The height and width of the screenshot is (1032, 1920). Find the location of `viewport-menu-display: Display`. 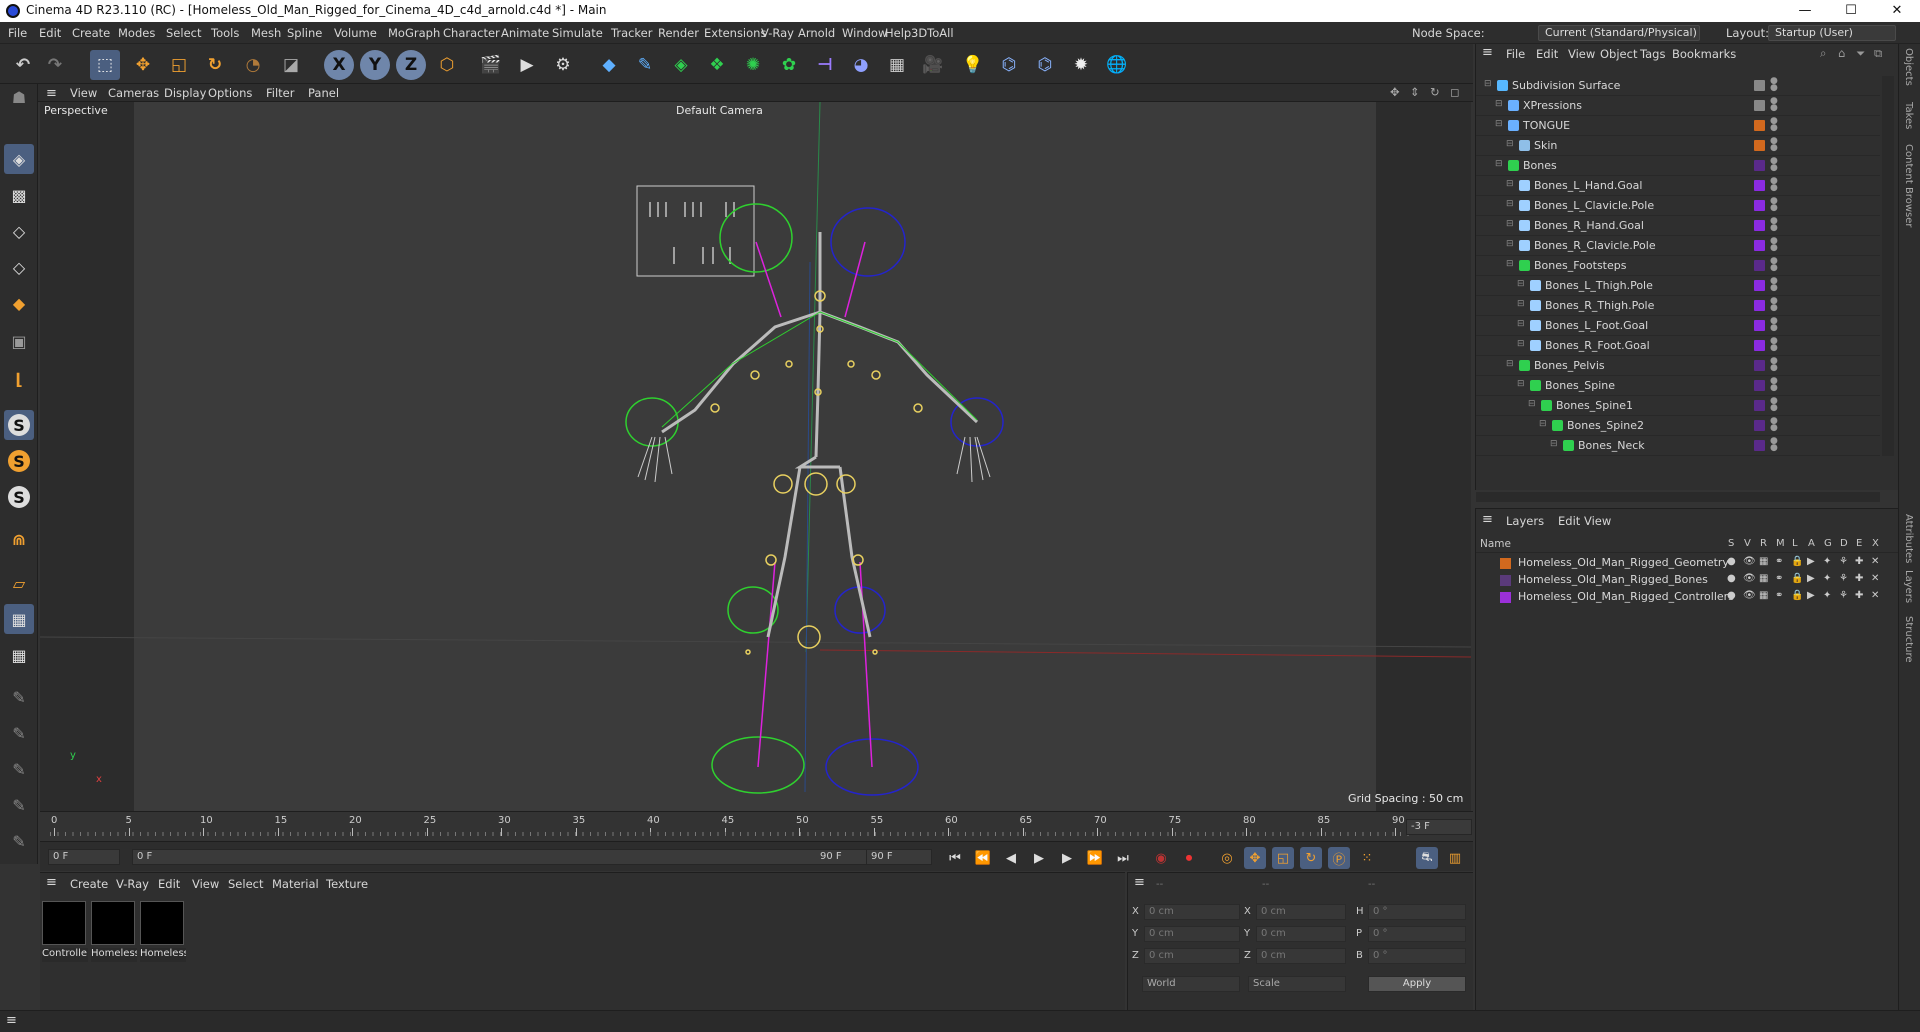

viewport-menu-display: Display is located at coordinates (185, 93).